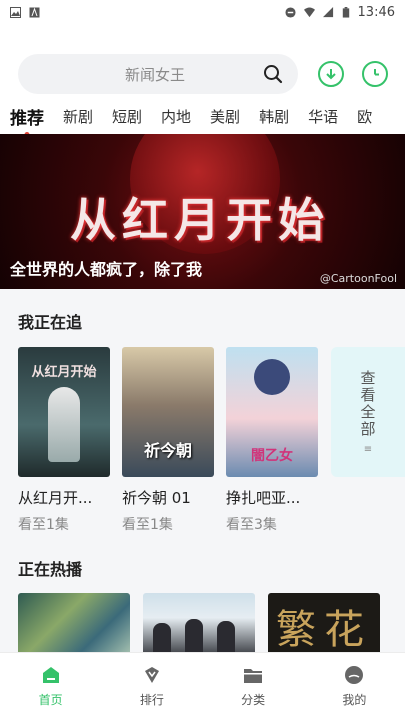 The width and height of the screenshot is (405, 720). I want to click on nav-label: 分类, so click(253, 700).